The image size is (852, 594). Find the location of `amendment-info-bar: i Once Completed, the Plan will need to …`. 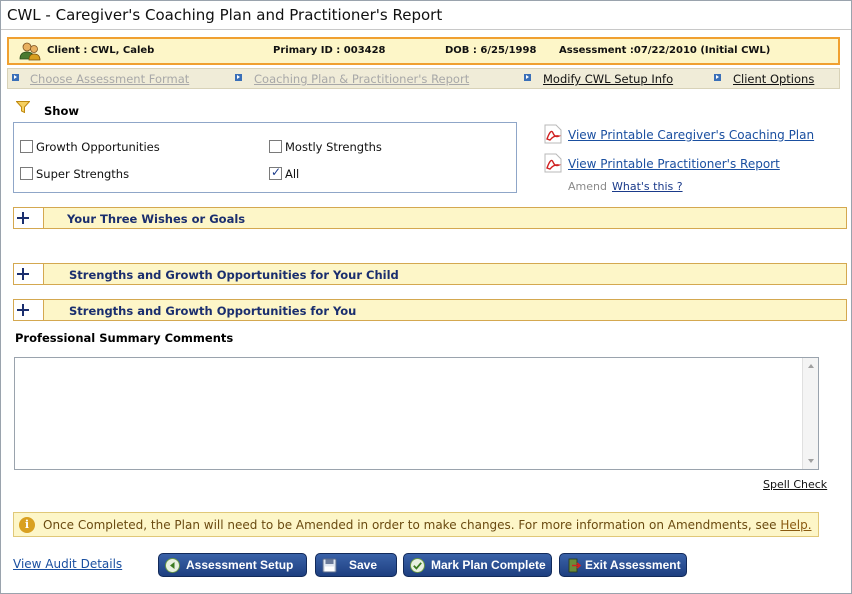

amendment-info-bar: i Once Completed, the Plan will need to … is located at coordinates (416, 524).